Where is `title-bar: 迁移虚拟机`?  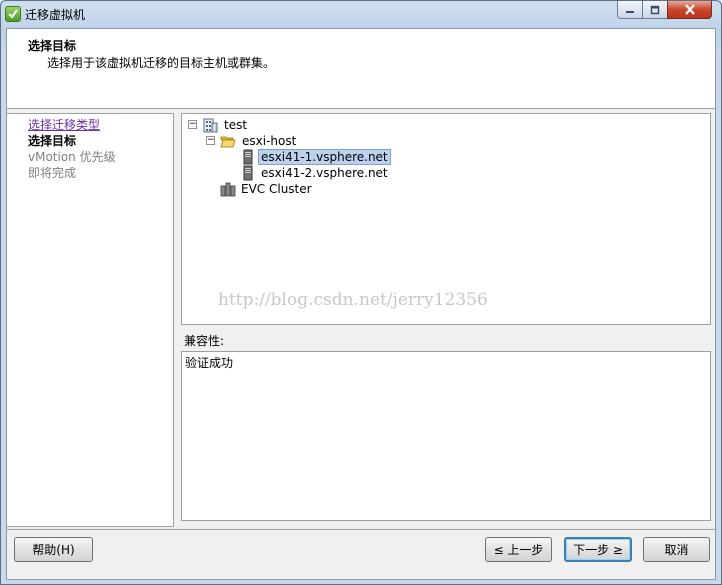 title-bar: 迁移虚拟机 is located at coordinates (361, 14).